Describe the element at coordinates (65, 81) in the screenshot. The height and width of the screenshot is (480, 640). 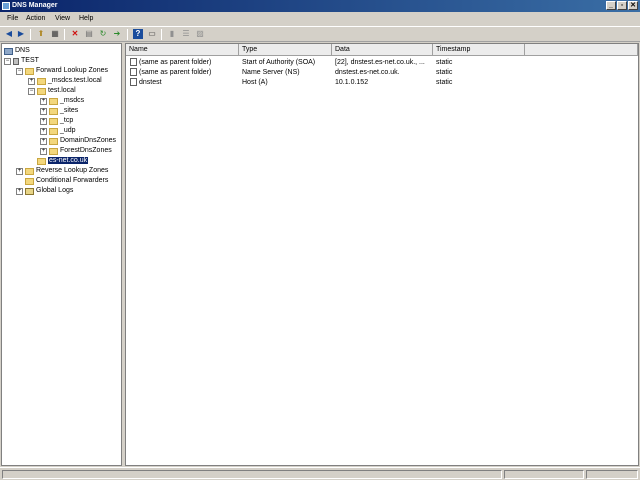
I see `tree-node-msdcs-zone: + _msdcs.test.local` at that location.